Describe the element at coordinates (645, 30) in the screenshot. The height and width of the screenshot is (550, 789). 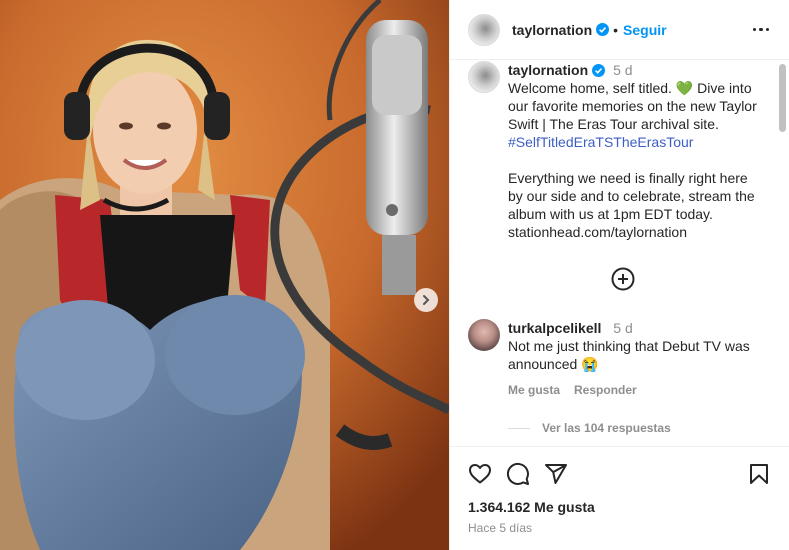
I see `follow-button: Seguir` at that location.